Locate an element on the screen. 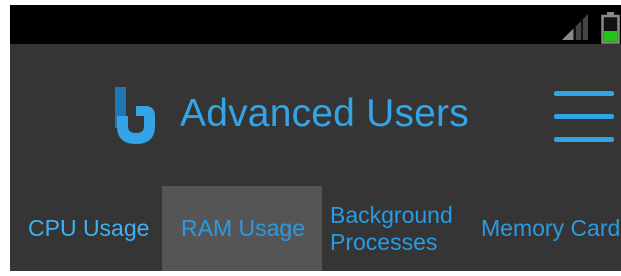 The image size is (621, 276). tab-label-line2: Processes is located at coordinates (384, 241).